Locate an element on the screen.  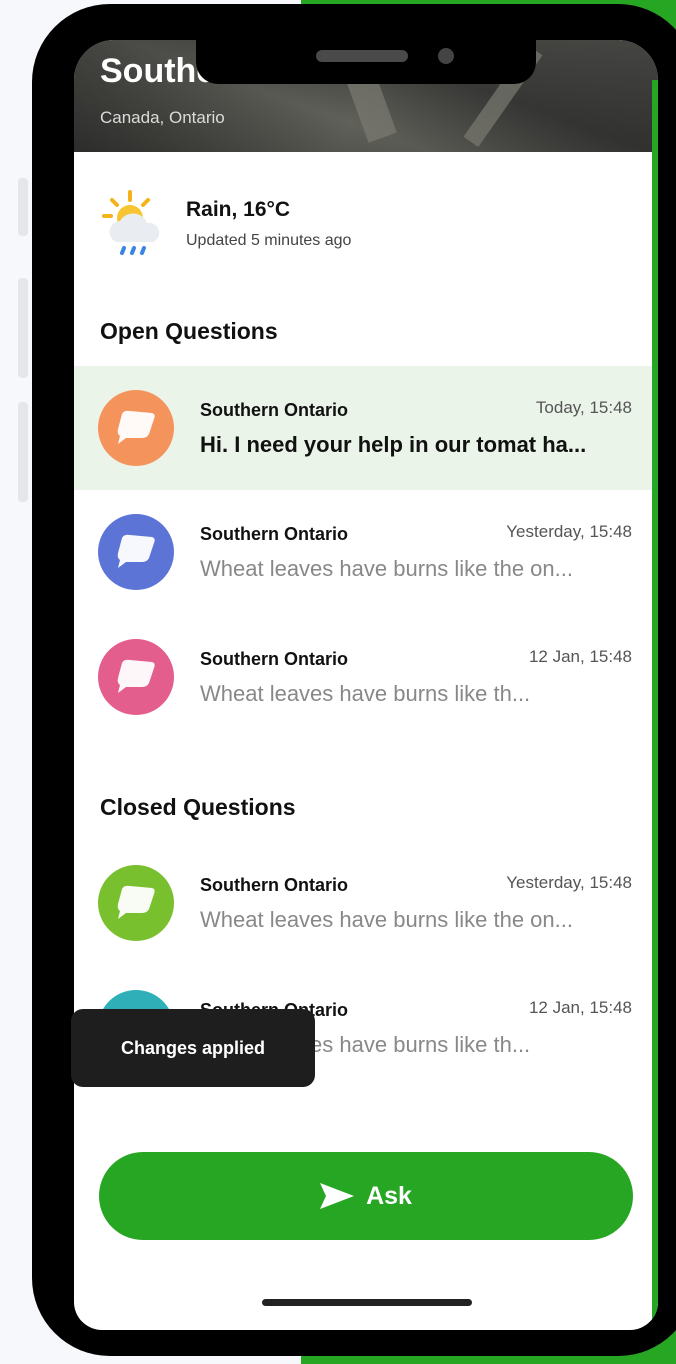
background-accent-edge is located at coordinates (655, 705).